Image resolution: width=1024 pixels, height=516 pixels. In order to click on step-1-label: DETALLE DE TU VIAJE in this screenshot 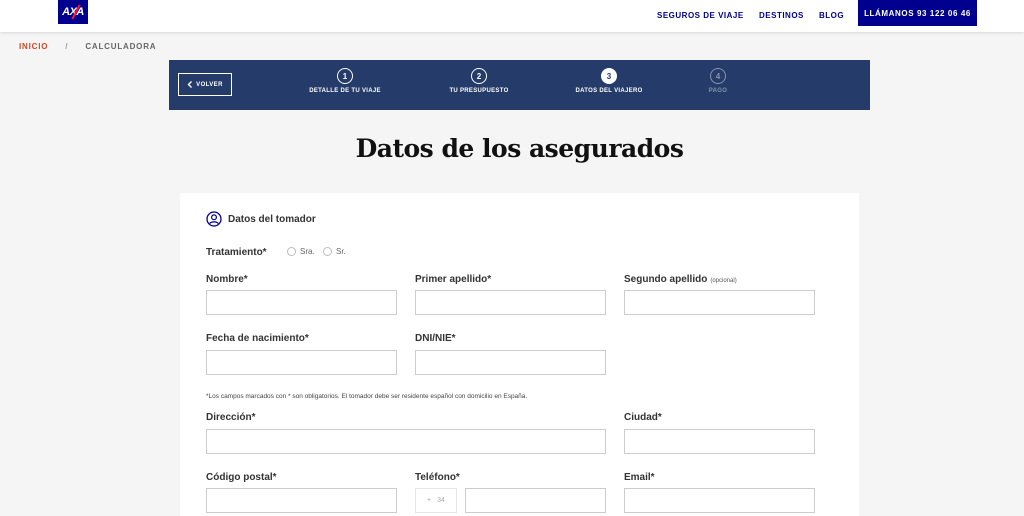, I will do `click(345, 91)`.